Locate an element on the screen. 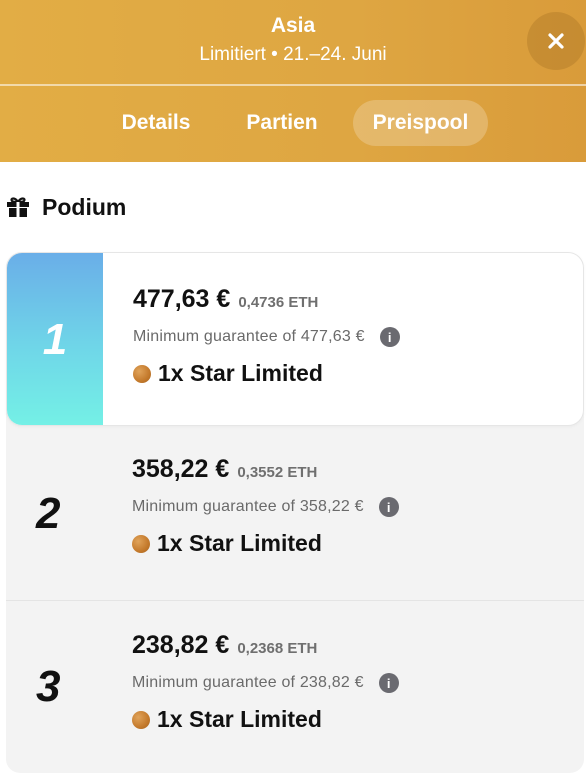 This screenshot has width=586, height=780. section-title: Podium is located at coordinates (84, 206).